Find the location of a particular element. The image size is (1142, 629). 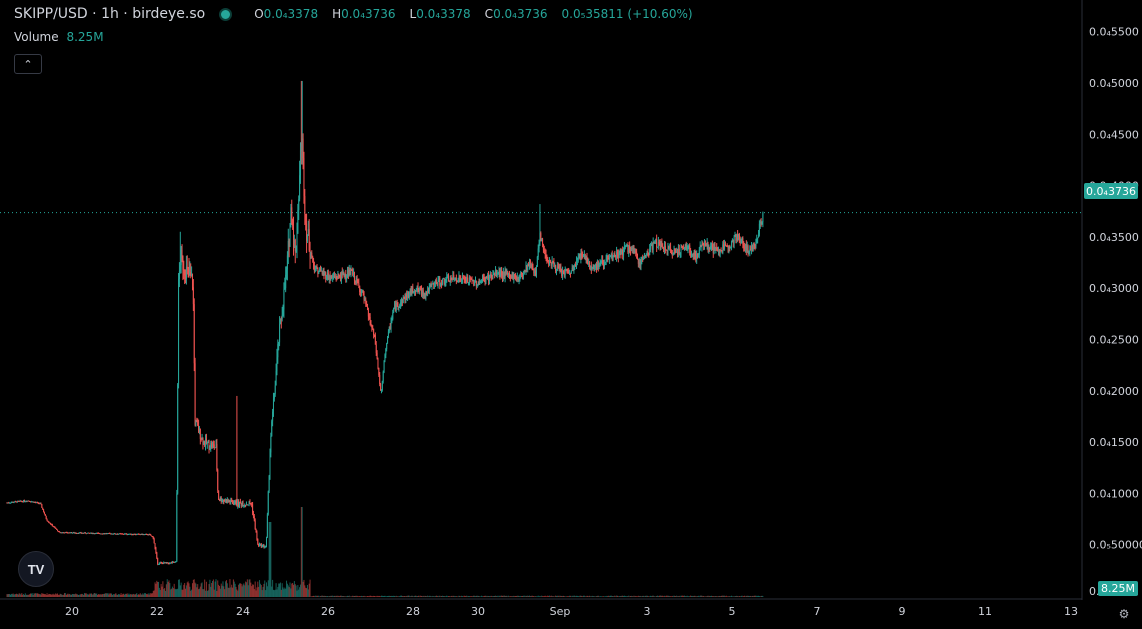

y-tick-label: 0.0₄1000 is located at coordinates (1114, 493).